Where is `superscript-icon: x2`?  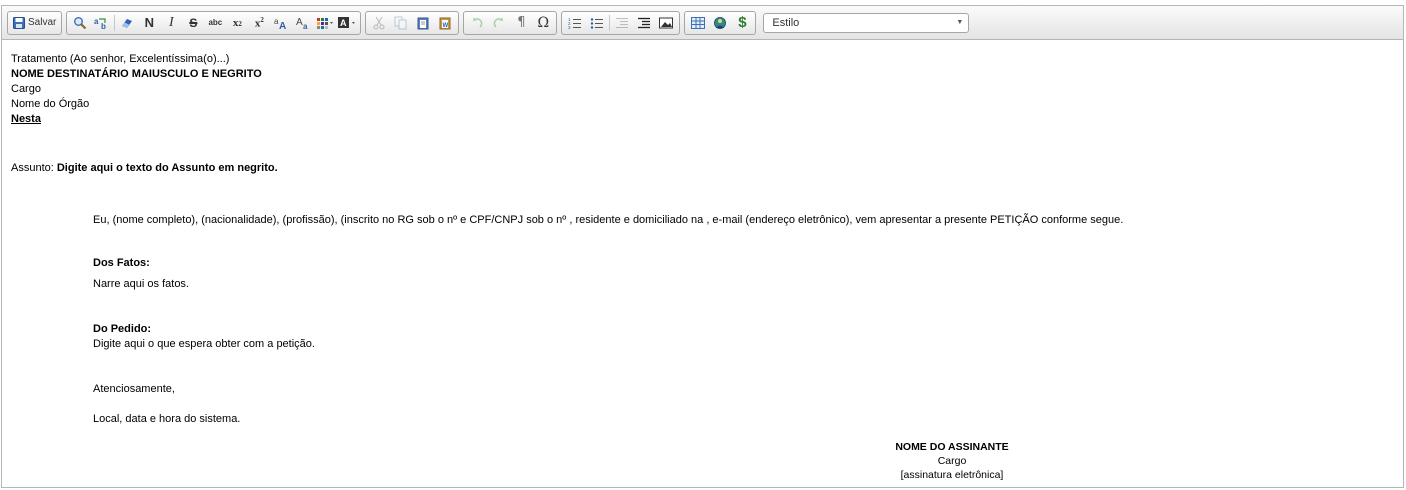 superscript-icon: x2 is located at coordinates (259, 22).